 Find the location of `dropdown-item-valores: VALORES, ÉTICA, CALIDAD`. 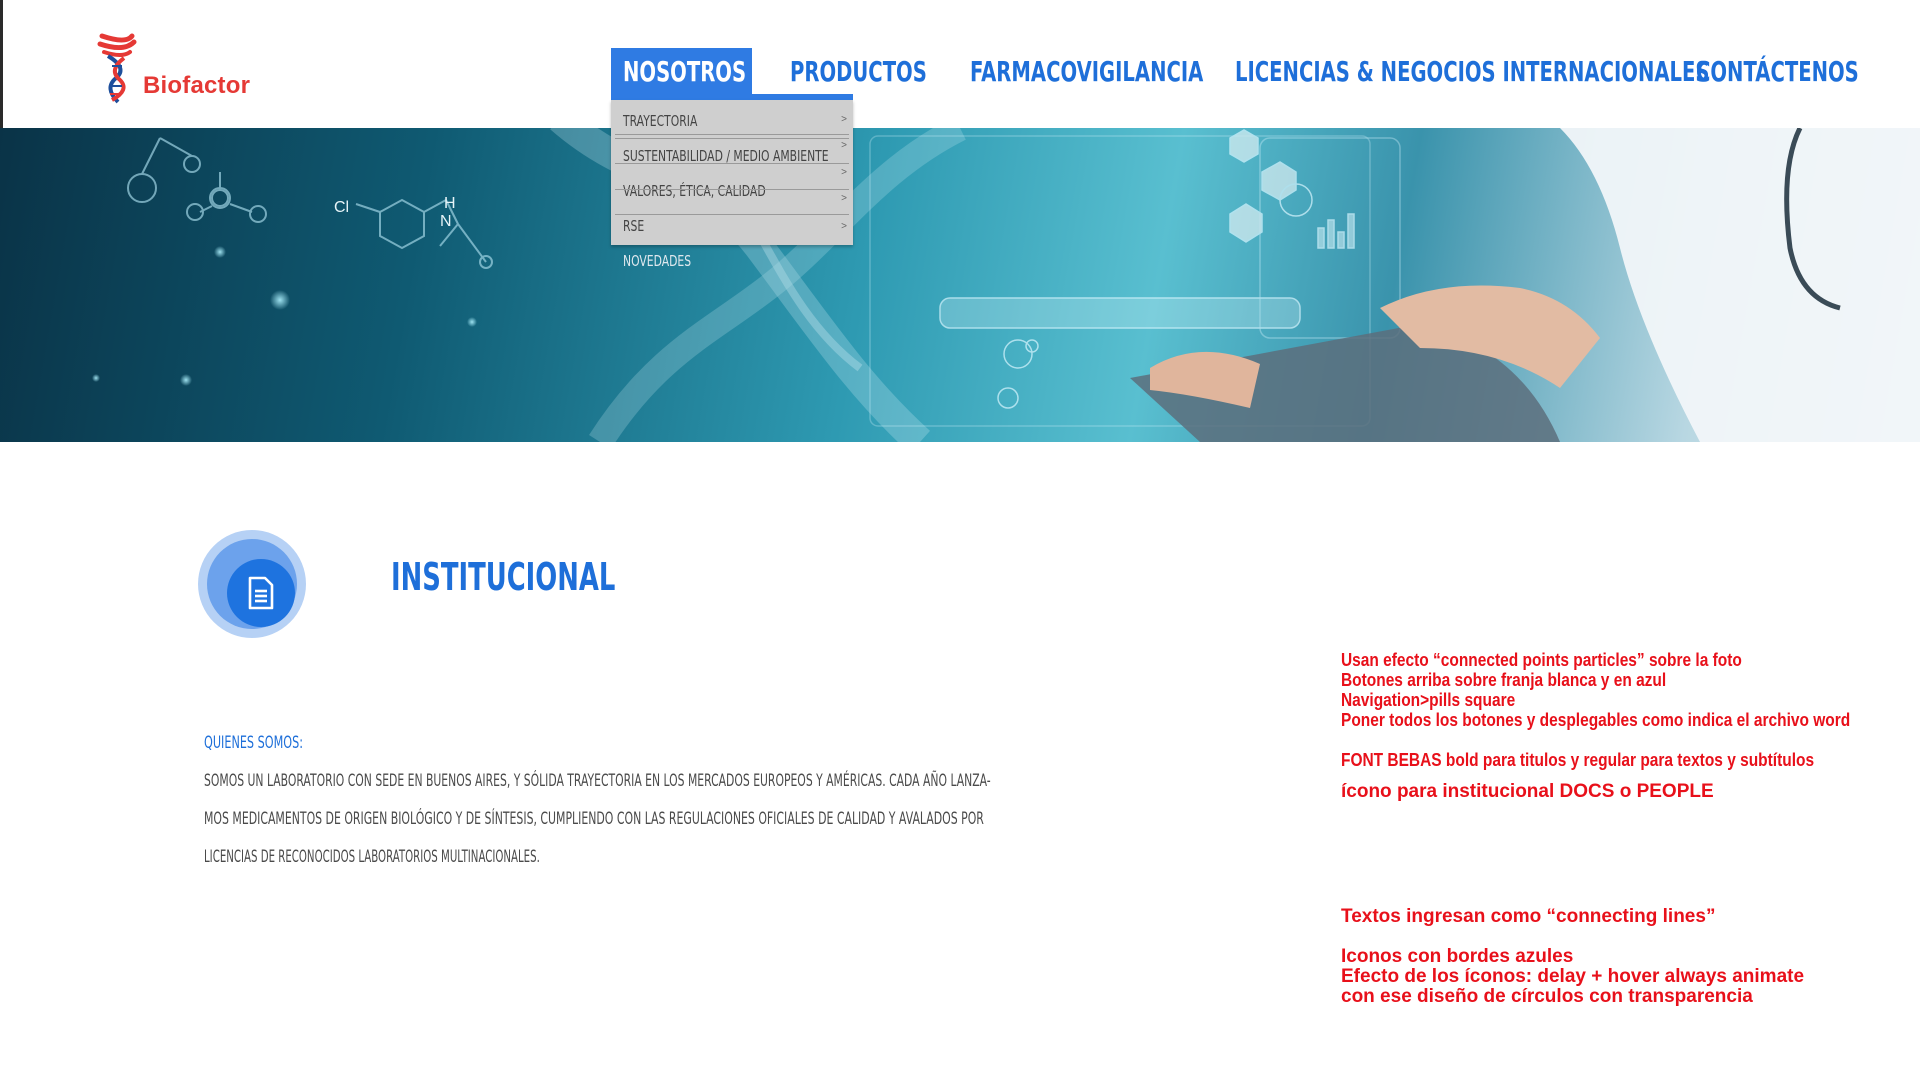

dropdown-item-valores: VALORES, ÉTICA, CALIDAD is located at coordinates (694, 191).